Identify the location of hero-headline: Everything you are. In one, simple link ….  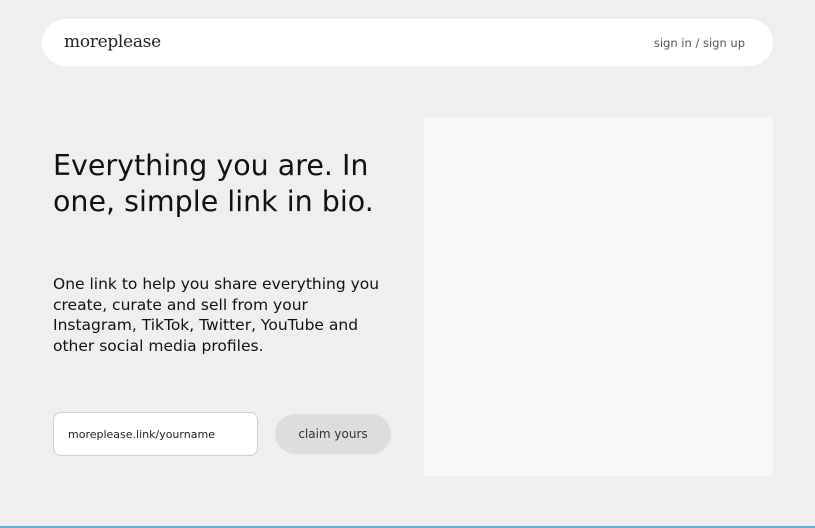
(213, 183).